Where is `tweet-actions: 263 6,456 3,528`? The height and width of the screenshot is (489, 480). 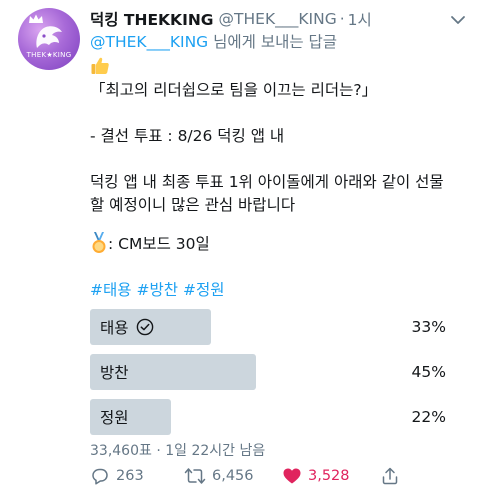 tweet-actions: 263 6,456 3,528 is located at coordinates (275, 477).